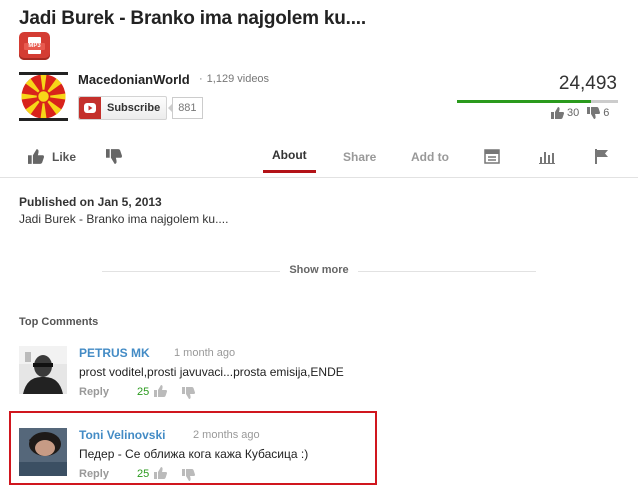  I want to click on video-count: · 1,129 videos, so click(234, 79).